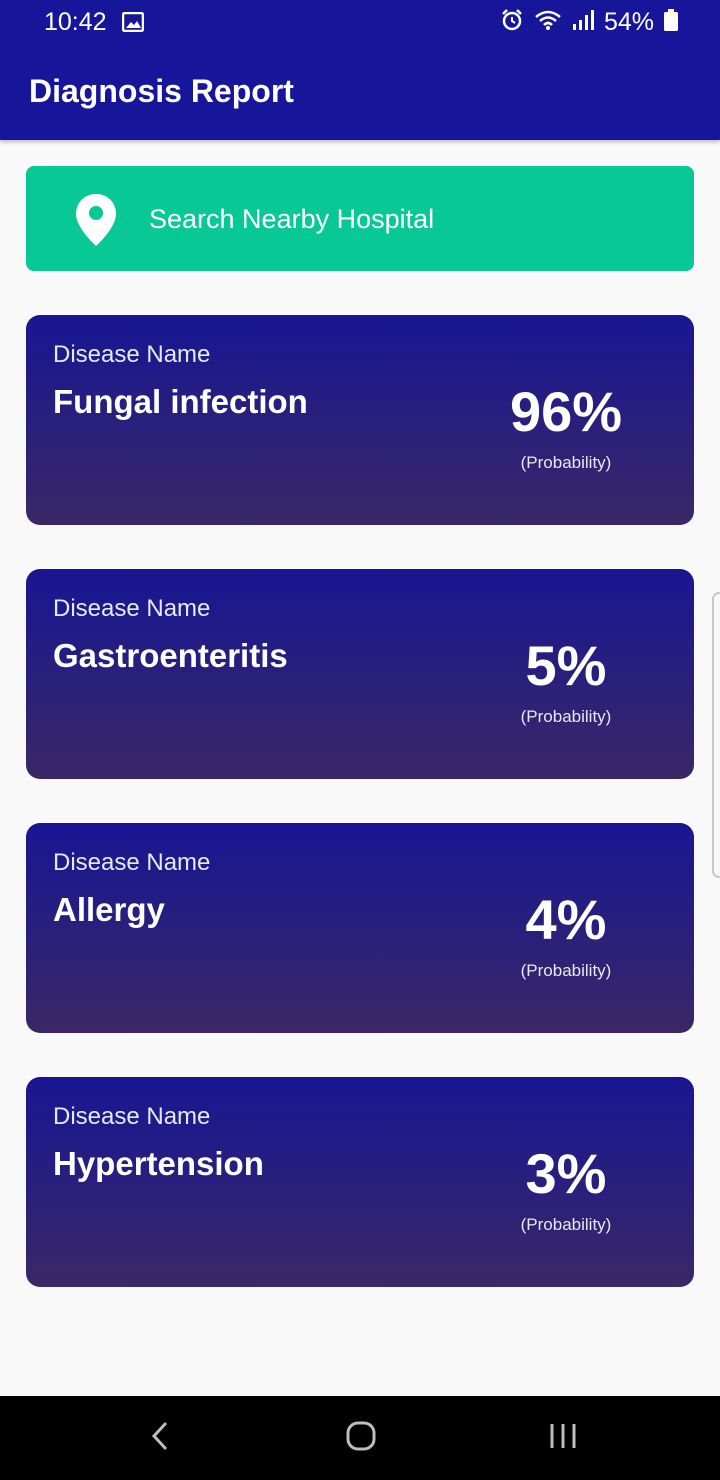  Describe the element at coordinates (75, 22) in the screenshot. I see `status-time: 10:42` at that location.